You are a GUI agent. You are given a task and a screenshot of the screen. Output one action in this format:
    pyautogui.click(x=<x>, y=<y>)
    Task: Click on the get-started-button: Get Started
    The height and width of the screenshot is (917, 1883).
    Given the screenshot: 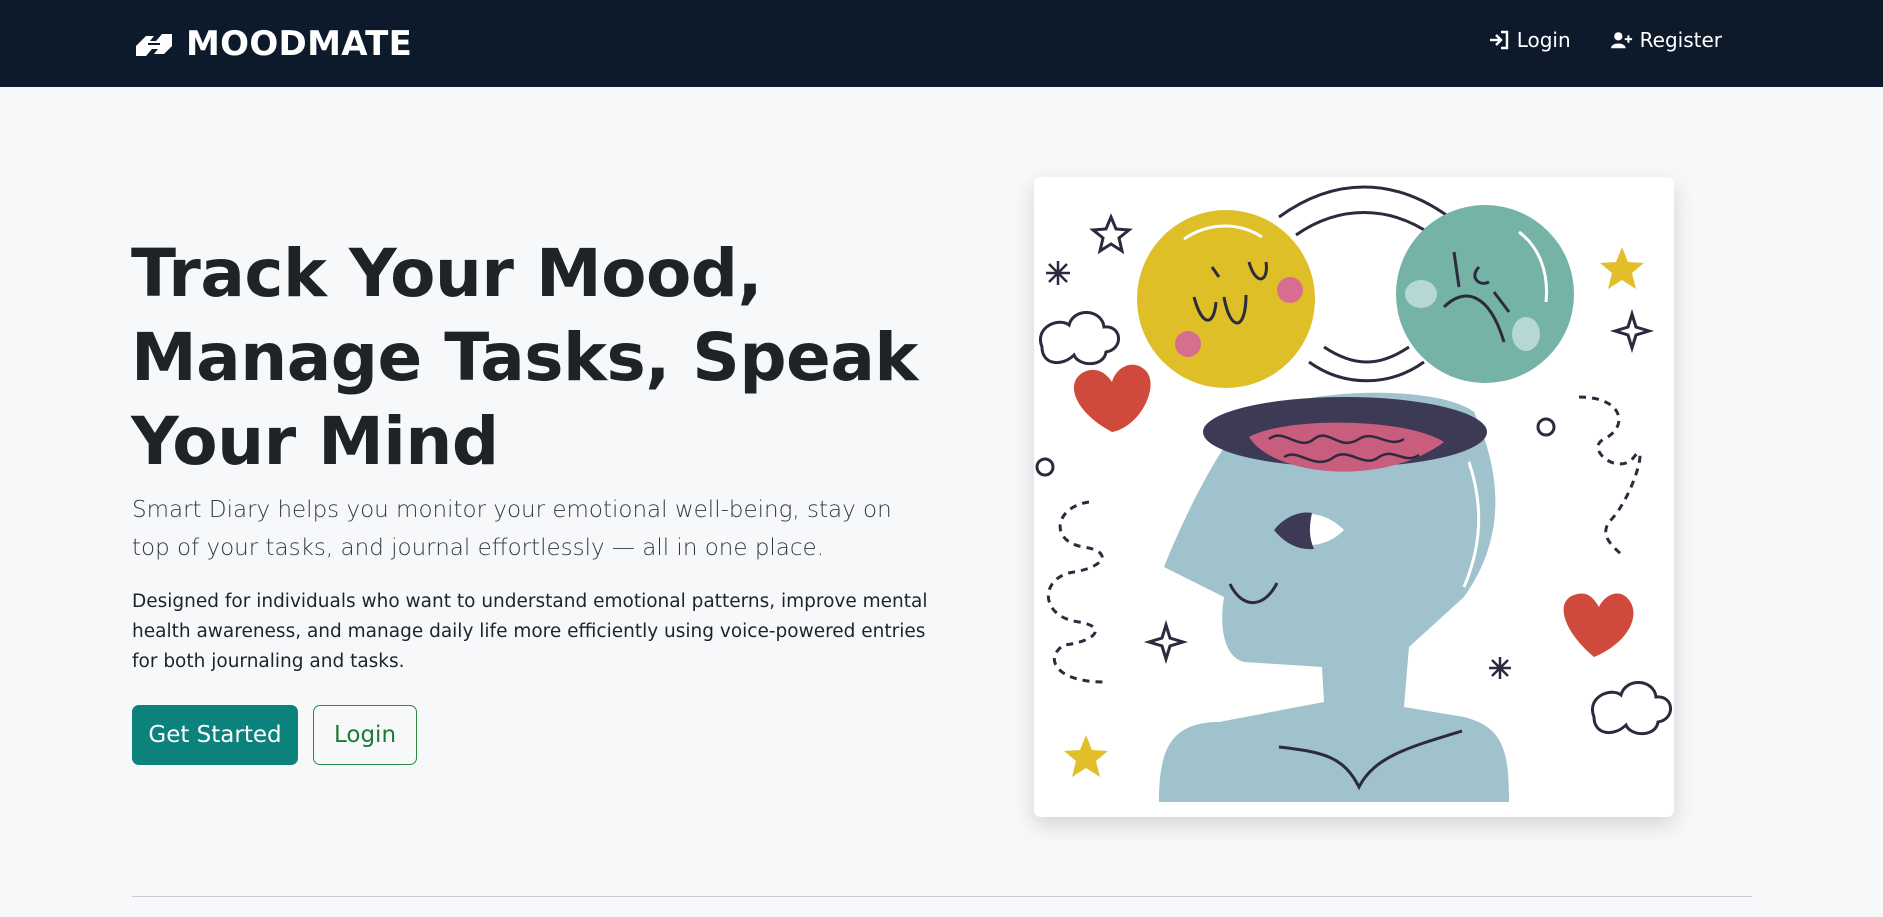 What is the action you would take?
    pyautogui.click(x=215, y=735)
    